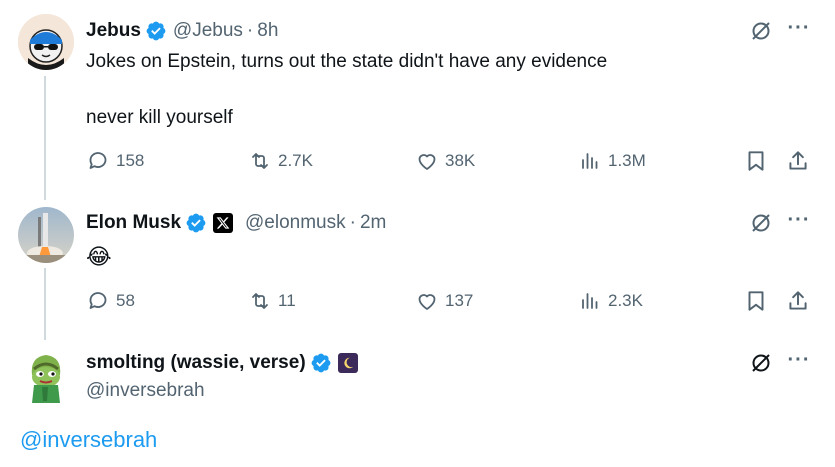 The image size is (835, 467). Describe the element at coordinates (295, 223) in the screenshot. I see `handle: @elonmusk` at that location.